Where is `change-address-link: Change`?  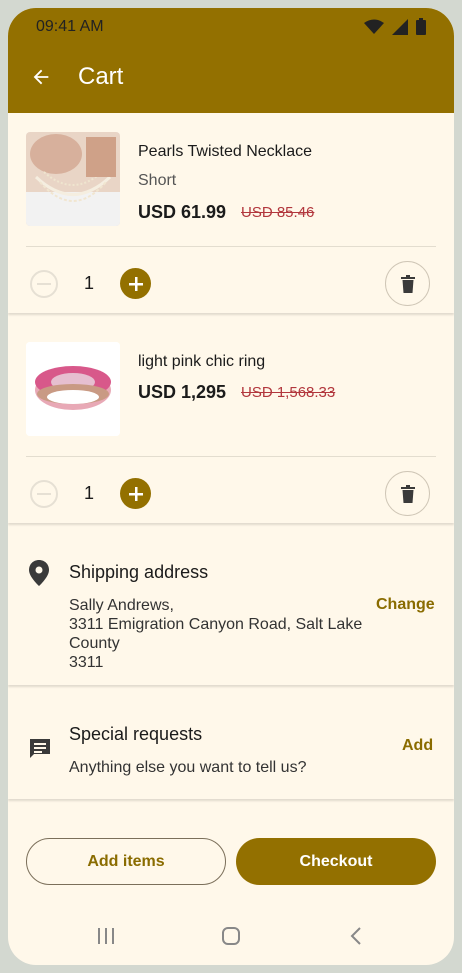 change-address-link: Change is located at coordinates (405, 605).